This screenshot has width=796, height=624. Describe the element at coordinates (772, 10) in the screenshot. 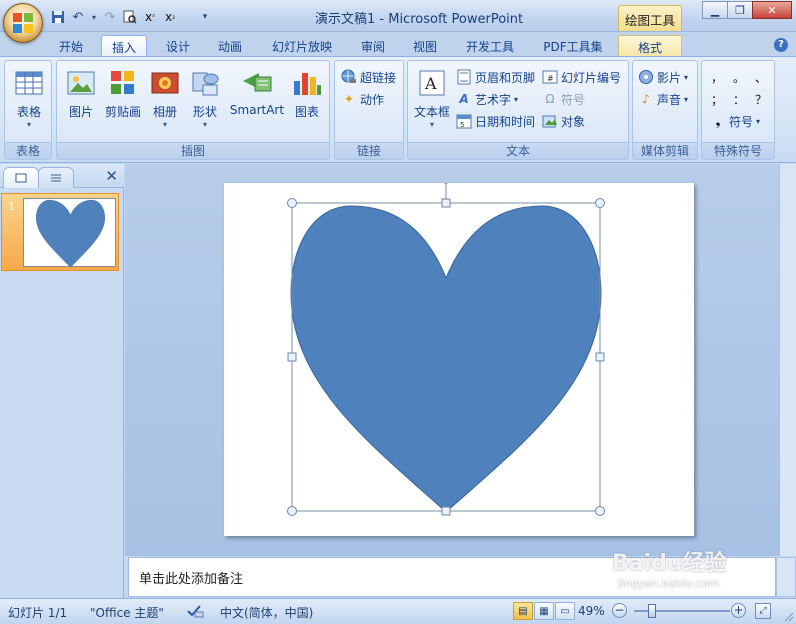

I see `close-icon: ✕` at that location.